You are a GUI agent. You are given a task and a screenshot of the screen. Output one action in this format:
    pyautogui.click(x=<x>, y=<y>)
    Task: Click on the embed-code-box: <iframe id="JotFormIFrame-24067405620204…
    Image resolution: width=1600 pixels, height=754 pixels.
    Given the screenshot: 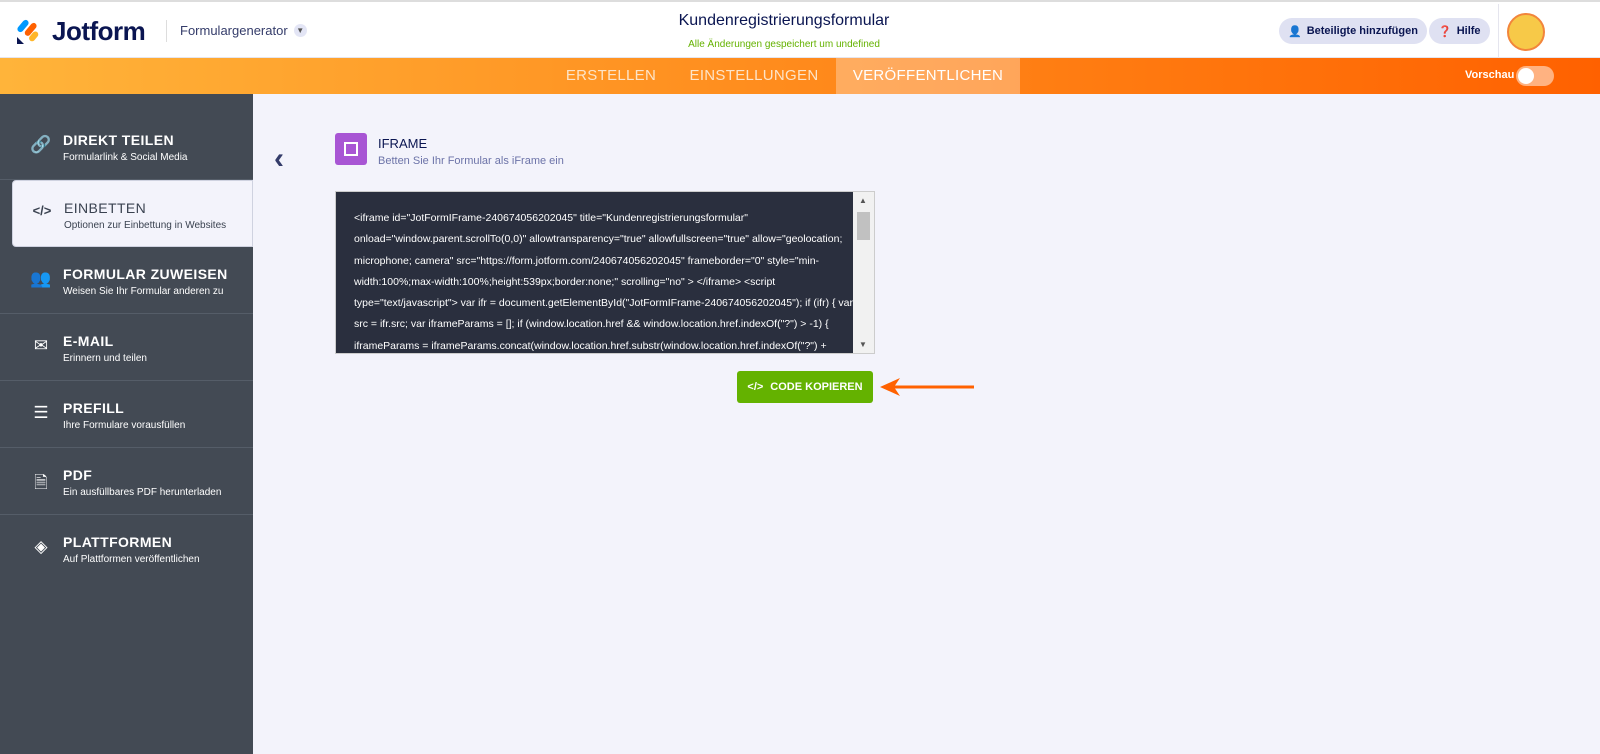 What is the action you would take?
    pyautogui.click(x=605, y=272)
    